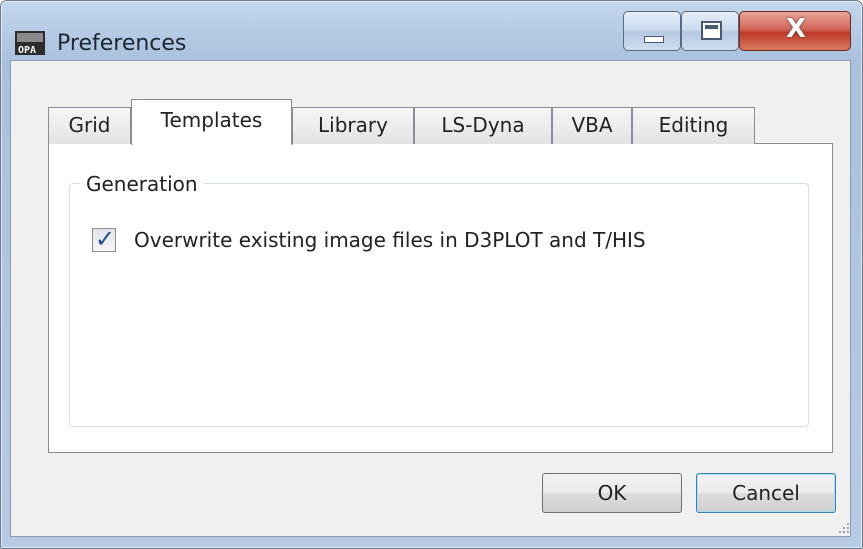 The height and width of the screenshot is (549, 863). I want to click on maximize-button, so click(710, 31).